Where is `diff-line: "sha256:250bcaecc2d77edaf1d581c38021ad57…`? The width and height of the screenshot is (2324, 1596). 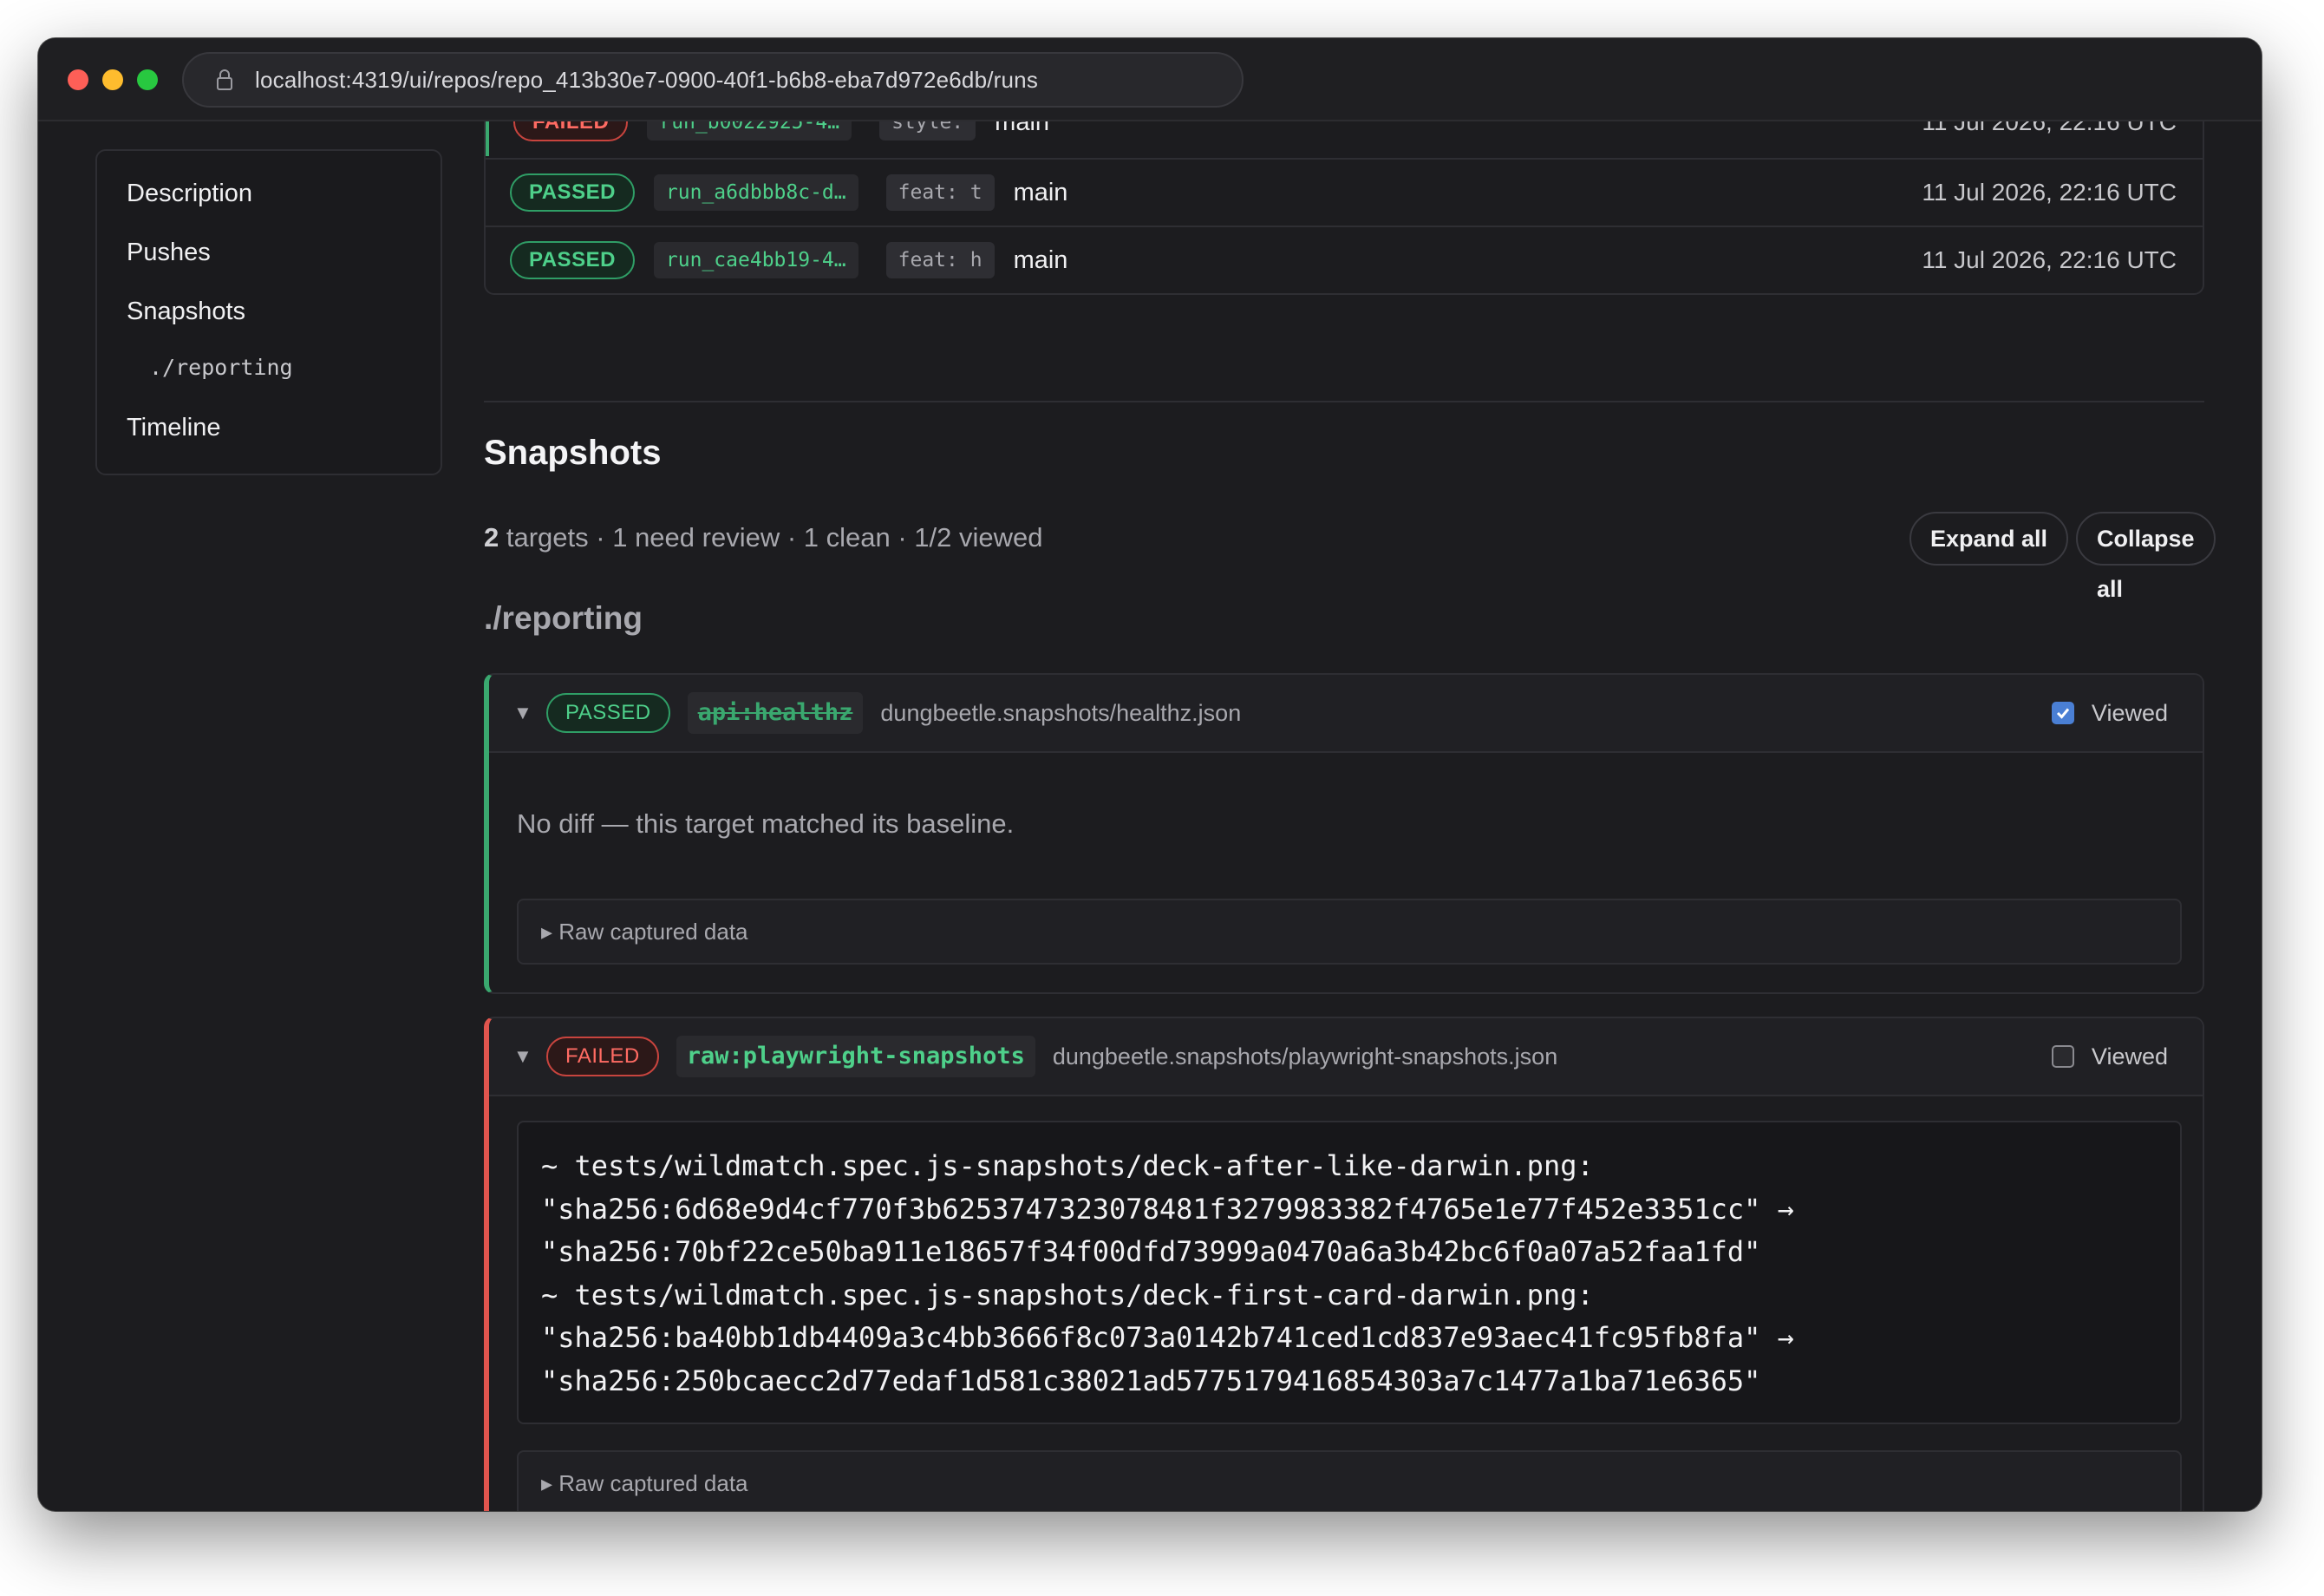 diff-line: "sha256:250bcaecc2d77edaf1d581c38021ad57… is located at coordinates (1151, 1380).